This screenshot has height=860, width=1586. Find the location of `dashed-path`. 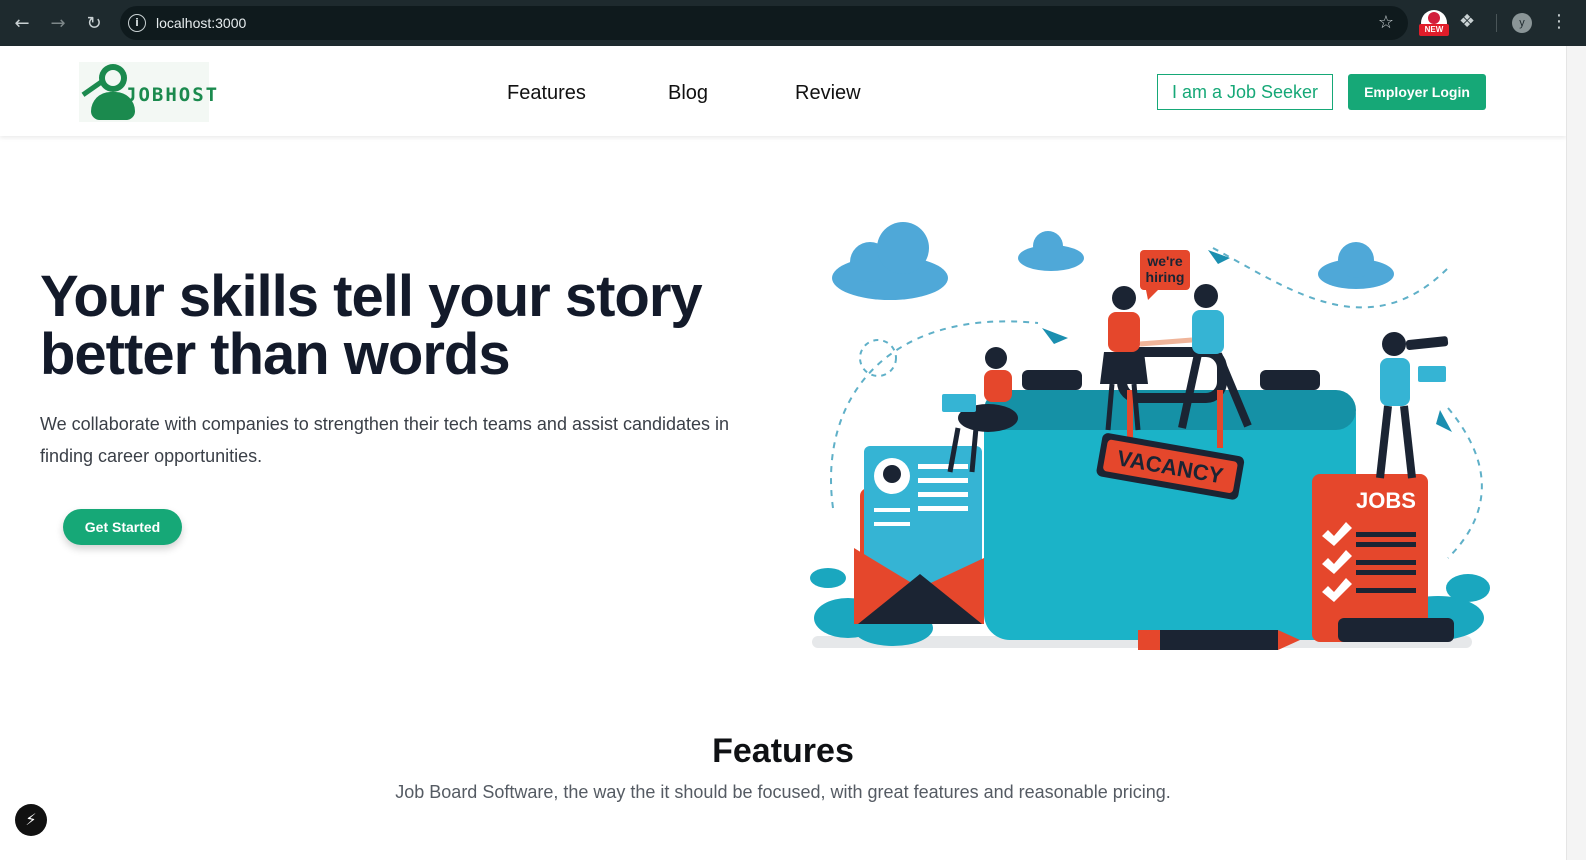

dashed-path is located at coordinates (1465, 483).